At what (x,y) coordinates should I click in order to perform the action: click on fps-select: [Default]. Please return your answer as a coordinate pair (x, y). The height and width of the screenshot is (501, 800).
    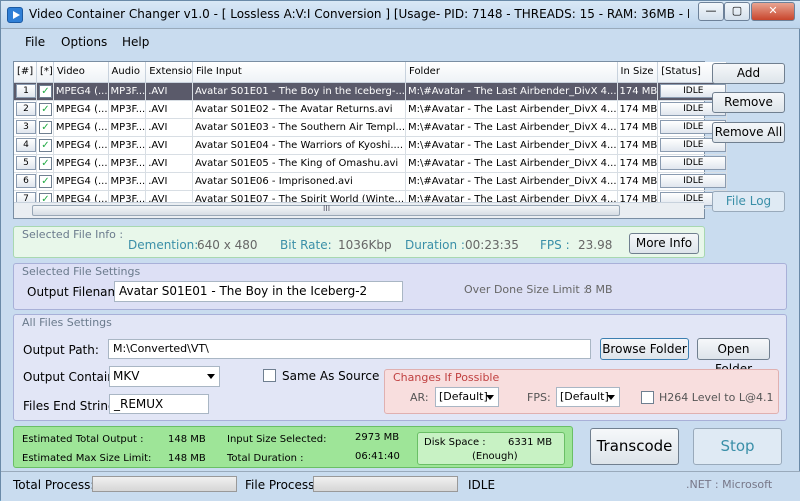
    Looking at the image, I should click on (588, 397).